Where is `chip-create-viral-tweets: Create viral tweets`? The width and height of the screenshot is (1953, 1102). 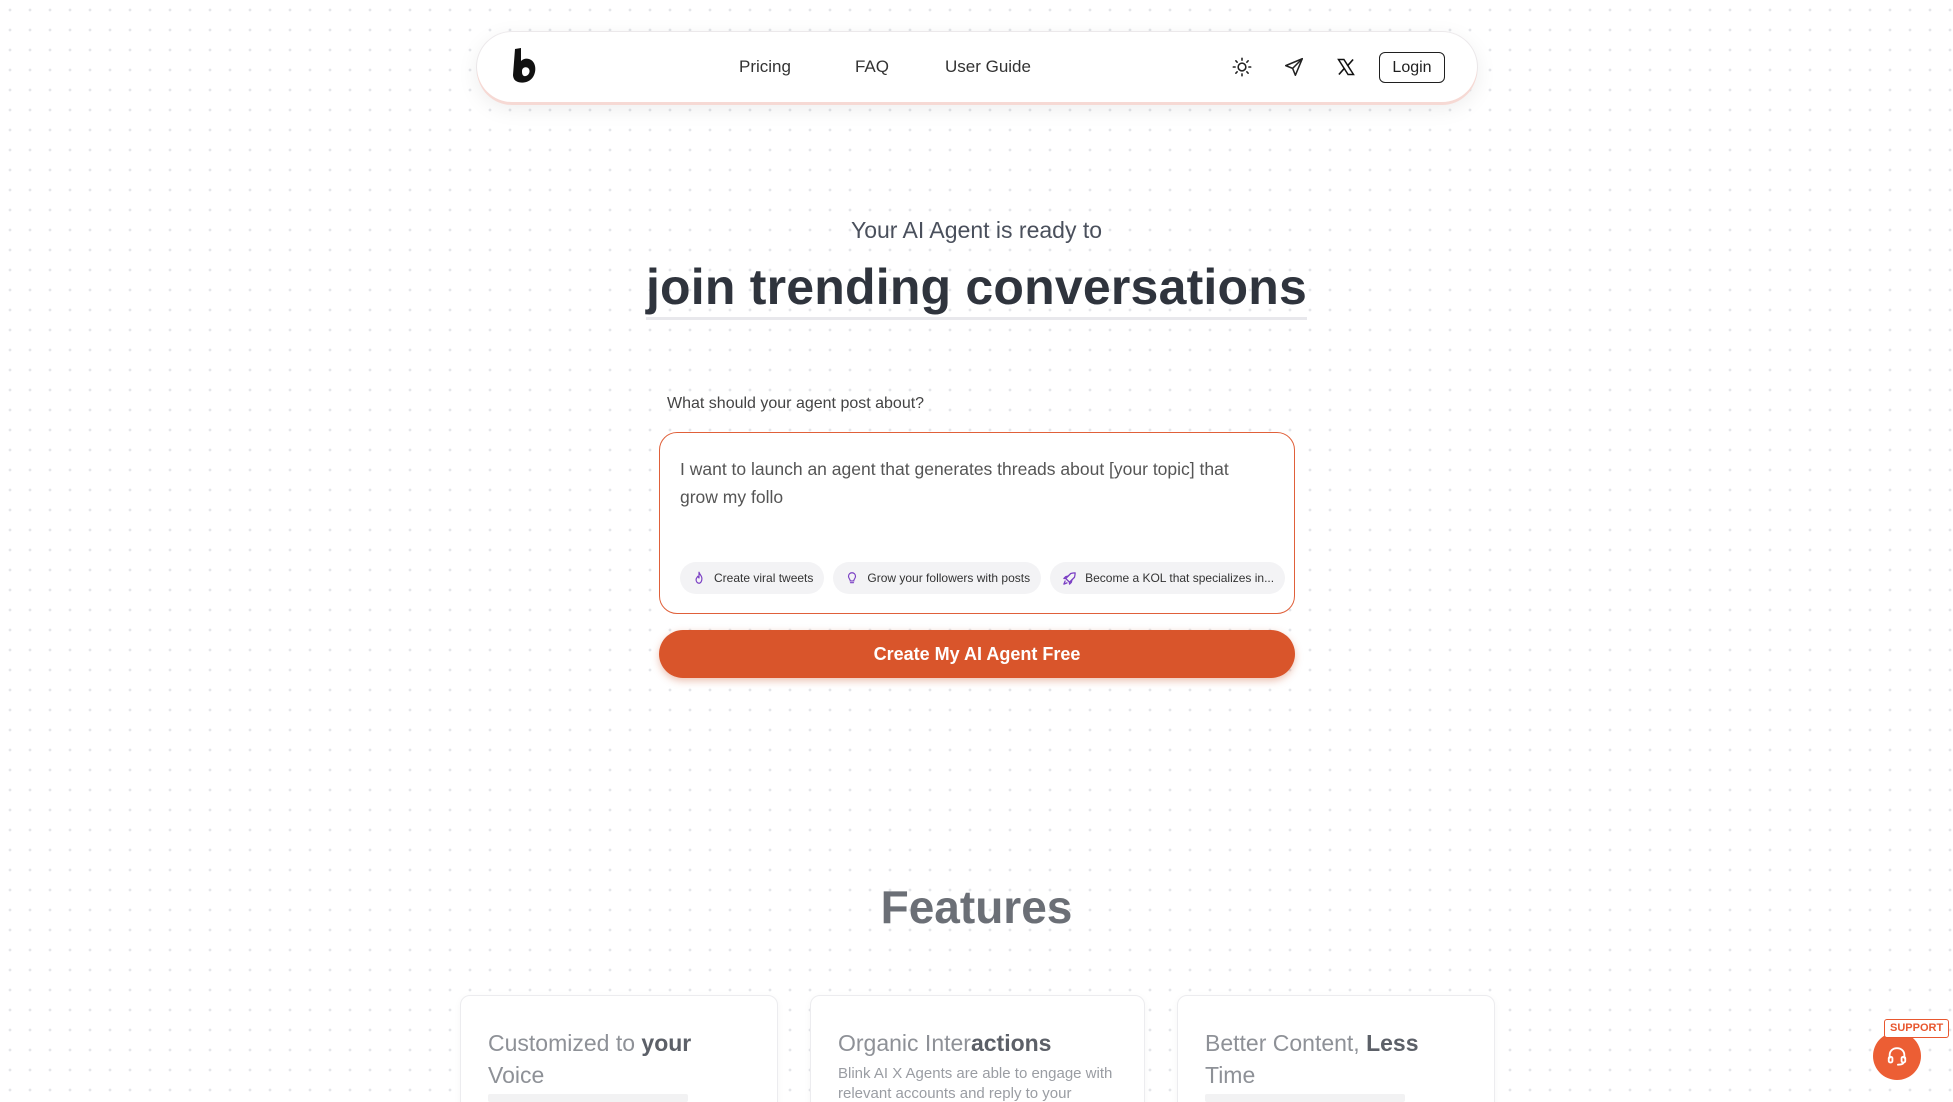 chip-create-viral-tweets: Create viral tweets is located at coordinates (752, 578).